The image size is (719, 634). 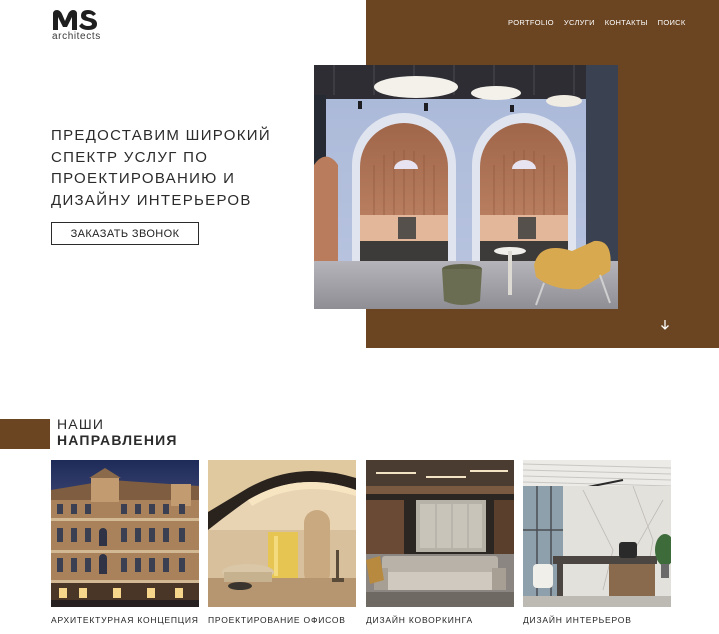 I want to click on card-caption: ДИЗАЙН ИНТЕРЬЕРОВ, so click(x=577, y=620).